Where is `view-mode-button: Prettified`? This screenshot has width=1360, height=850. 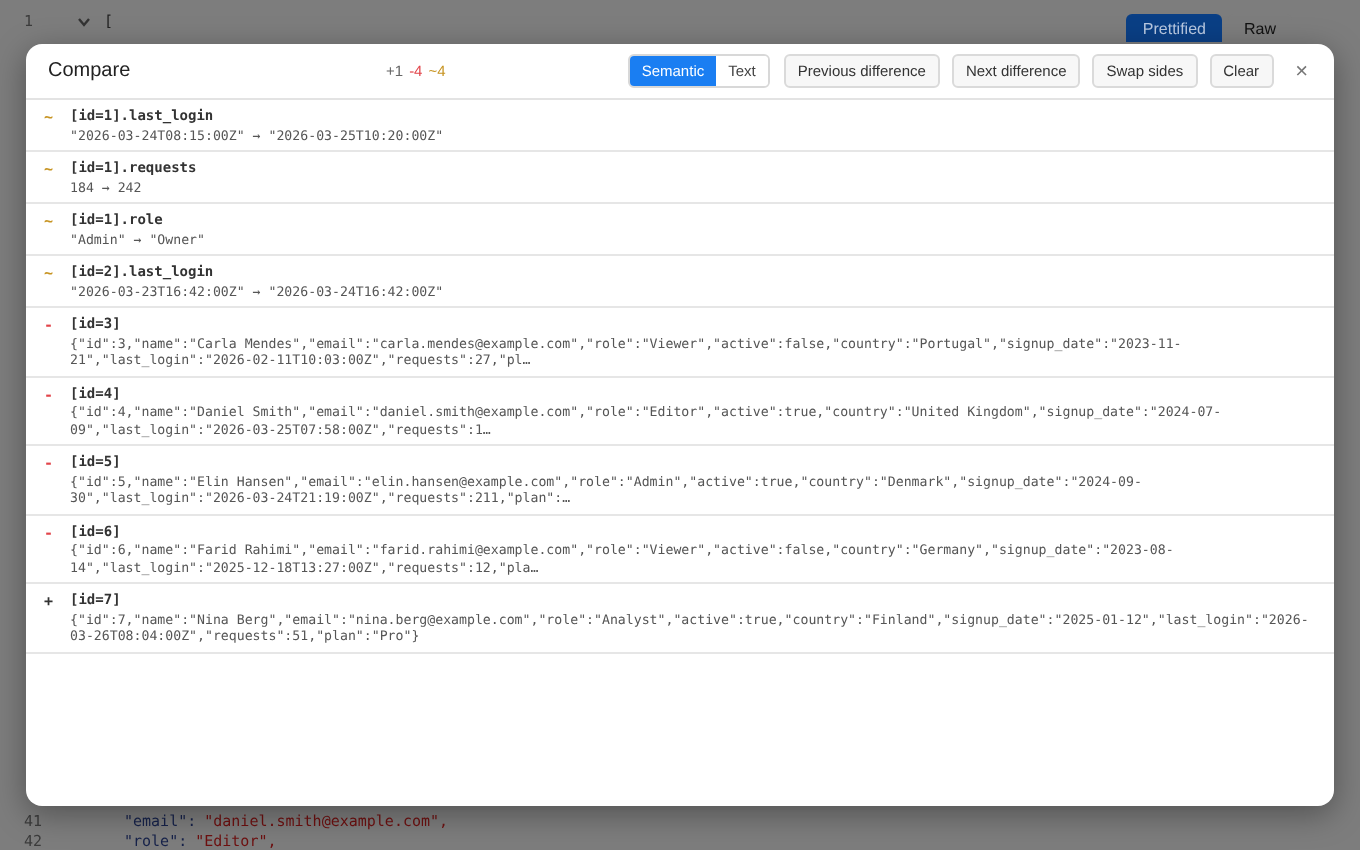
view-mode-button: Prettified is located at coordinates (1174, 28).